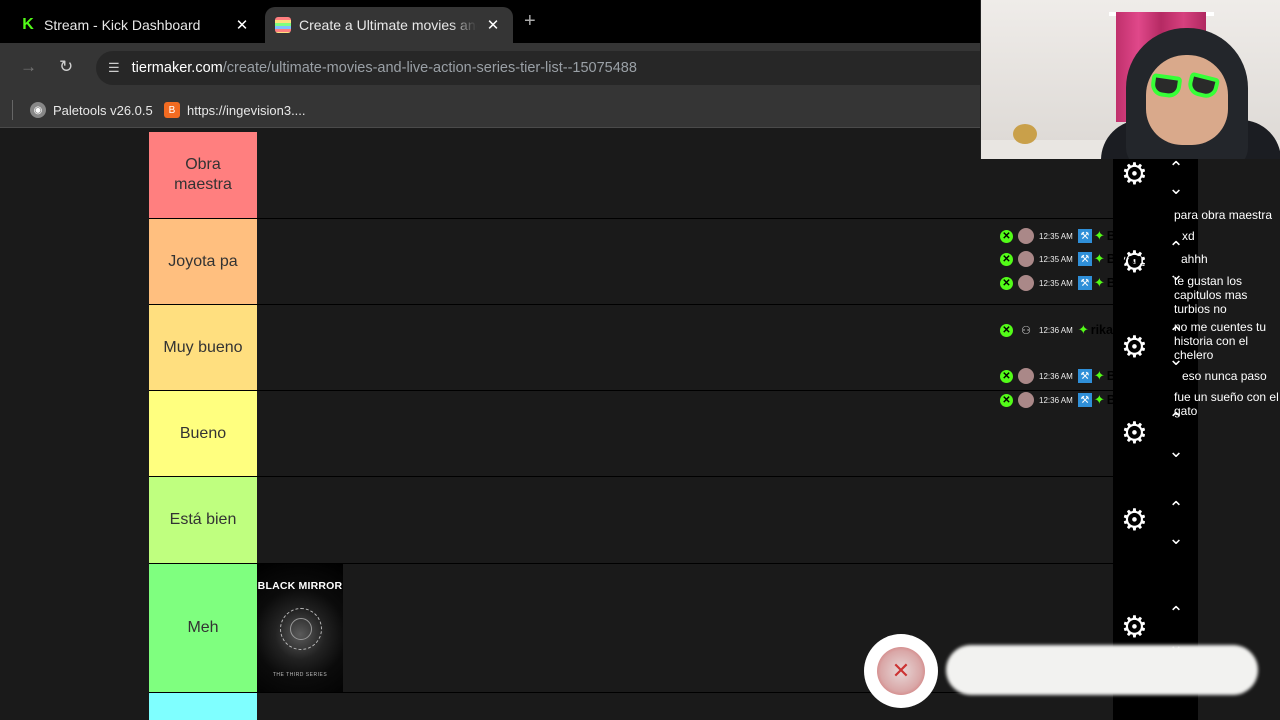  What do you see at coordinates (1025, 134) in the screenshot?
I see `stuffed-toy` at bounding box center [1025, 134].